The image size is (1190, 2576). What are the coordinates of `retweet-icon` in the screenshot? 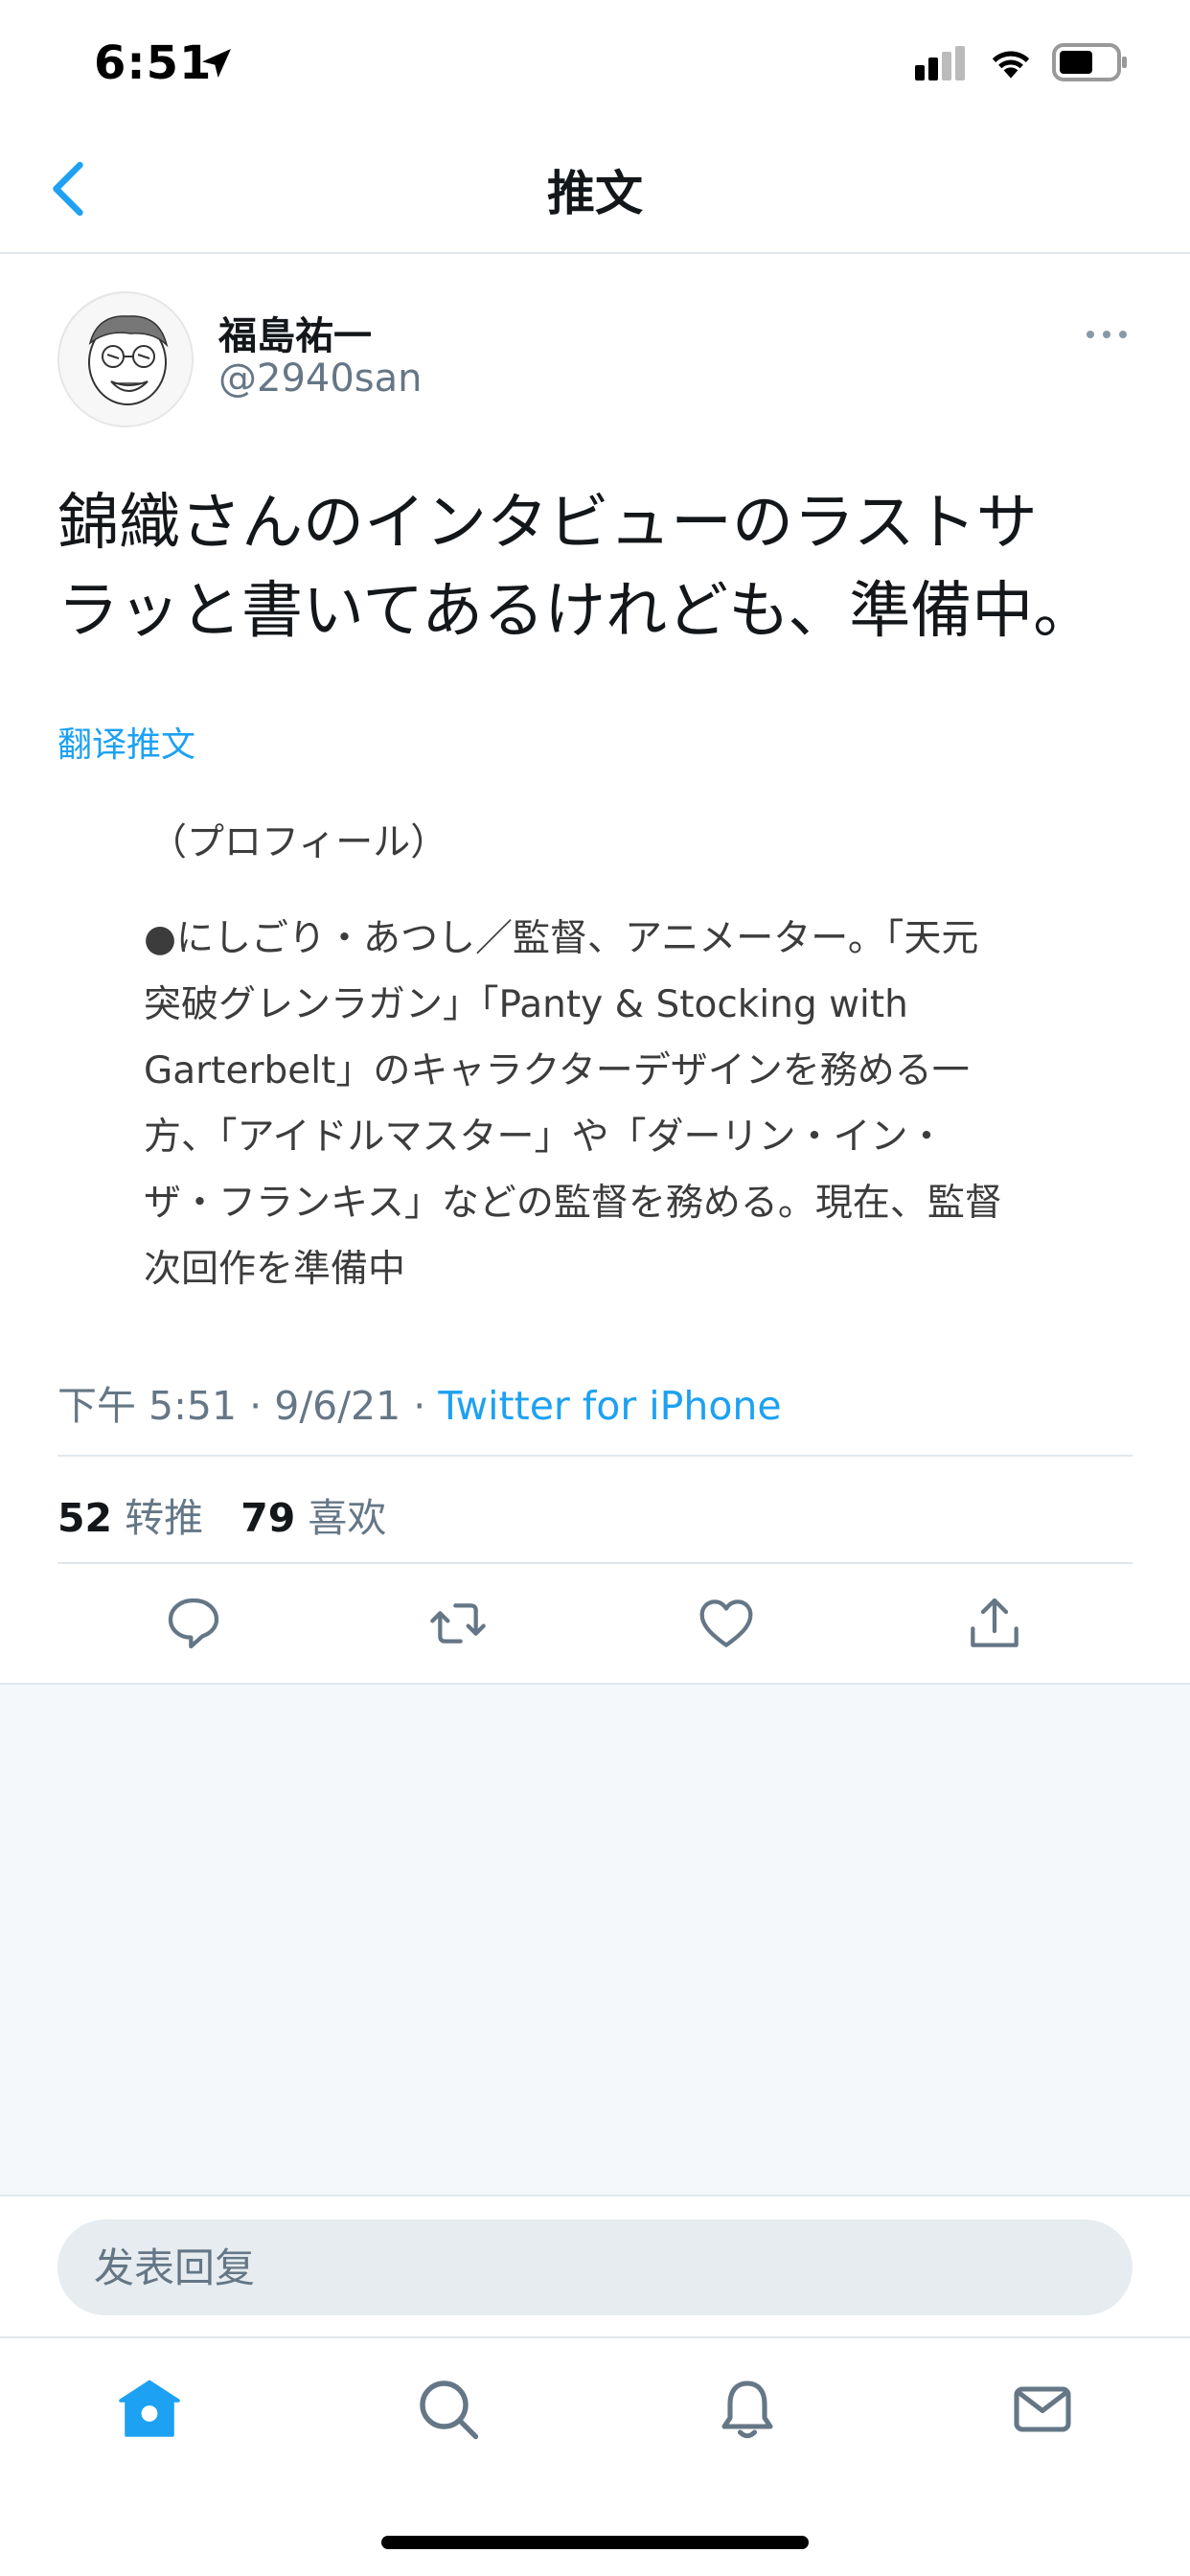 It's located at (458, 1623).